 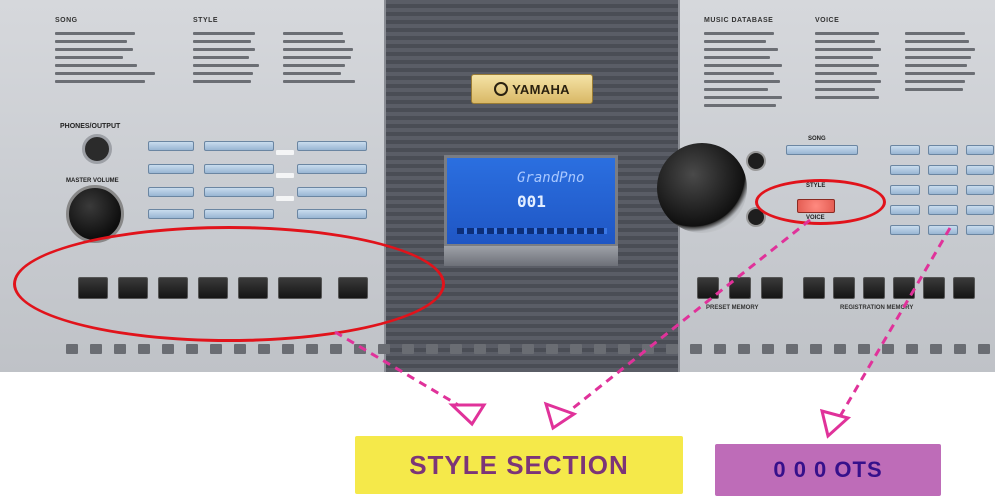 I want to click on arrow-ots, so click(x=892, y=326).